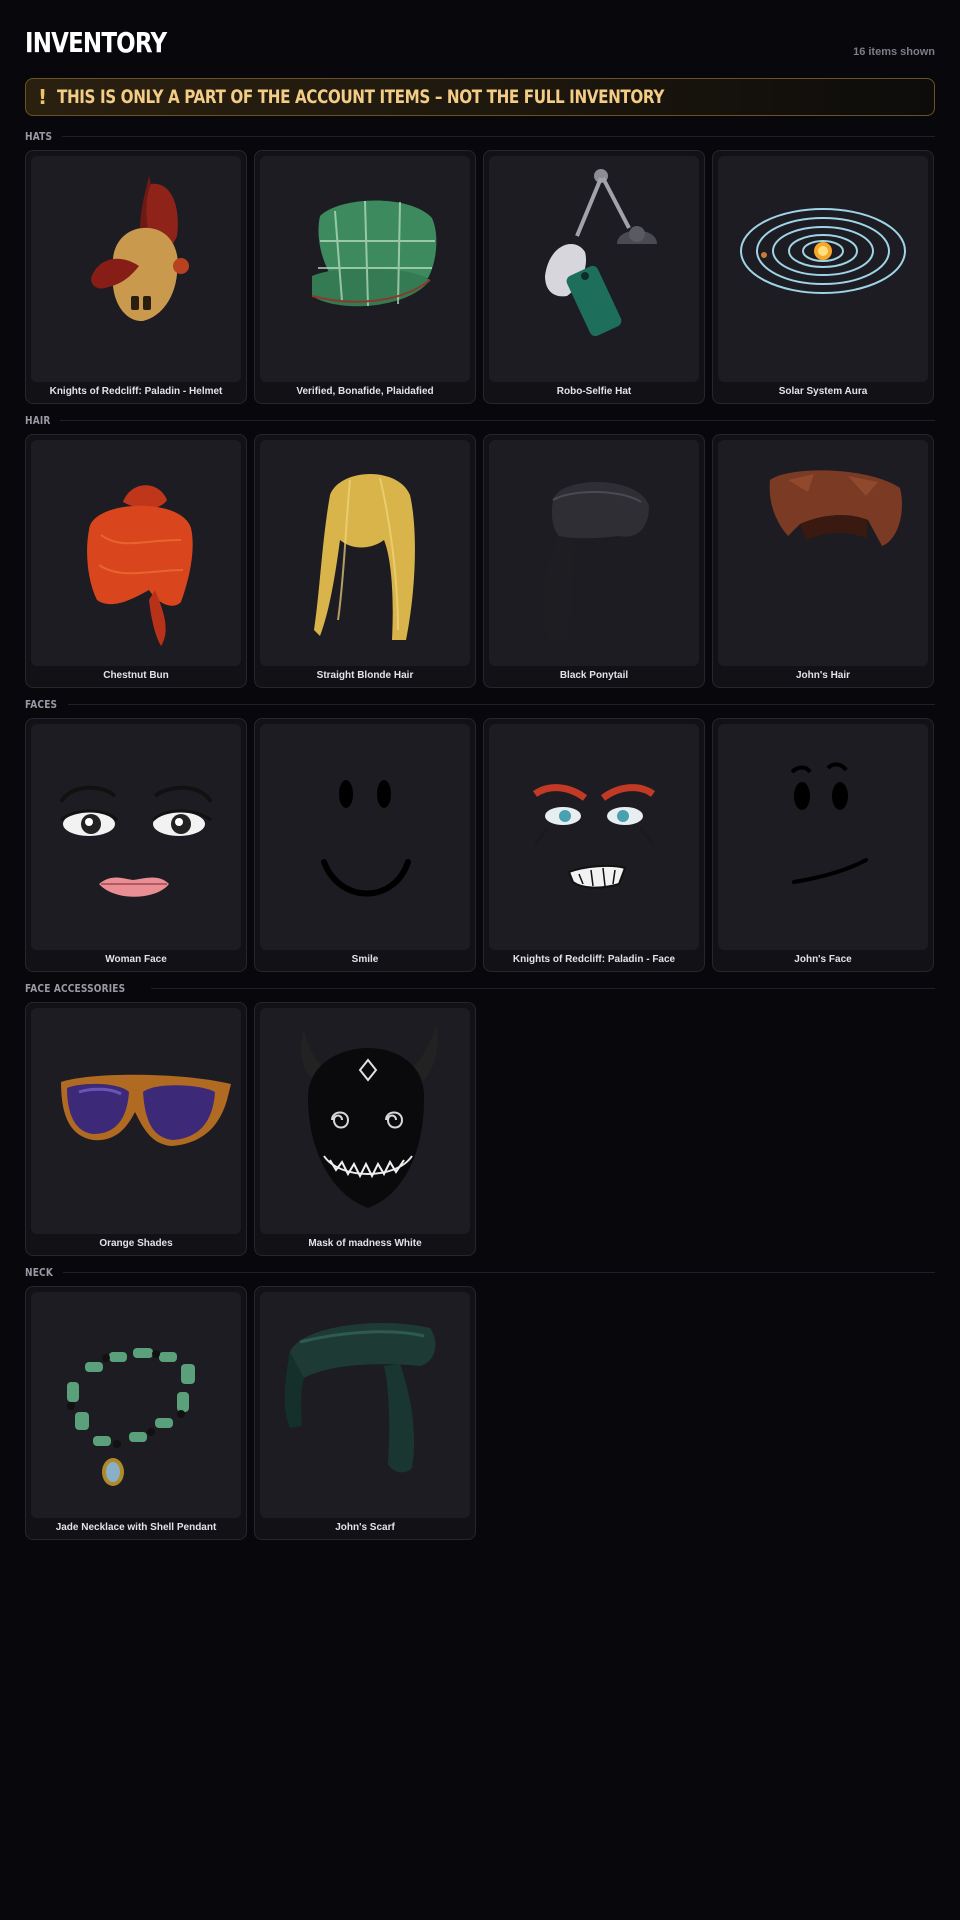  Describe the element at coordinates (75, 988) in the screenshot. I see `section-label: FACE ACCESSORIES` at that location.